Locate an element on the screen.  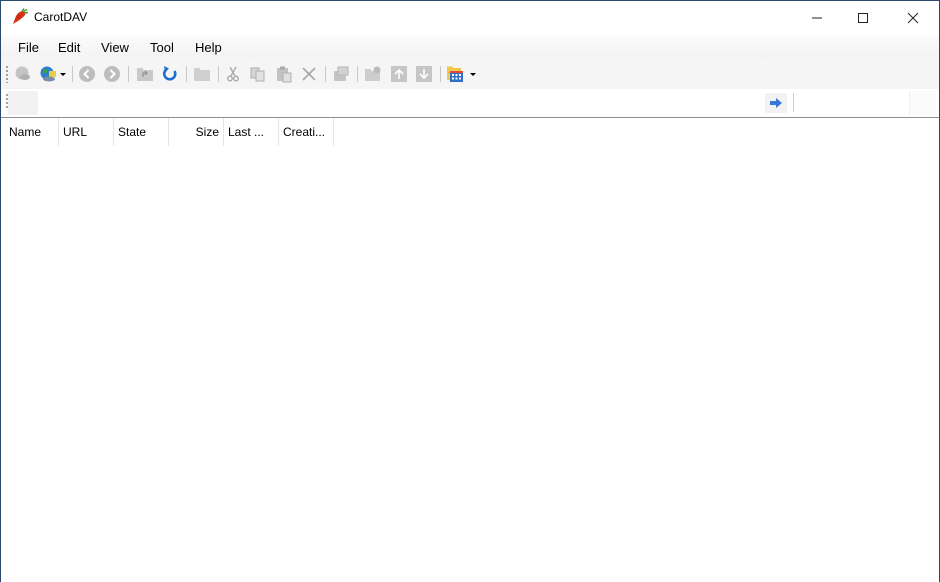
upload-icon is located at coordinates (399, 74).